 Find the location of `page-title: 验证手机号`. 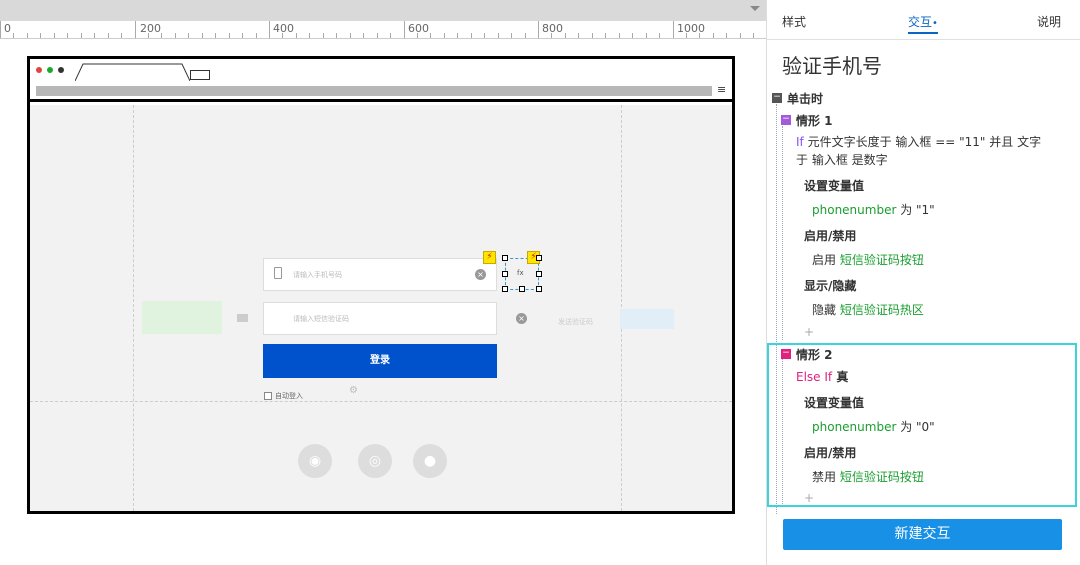

page-title: 验证手机号 is located at coordinates (832, 64).